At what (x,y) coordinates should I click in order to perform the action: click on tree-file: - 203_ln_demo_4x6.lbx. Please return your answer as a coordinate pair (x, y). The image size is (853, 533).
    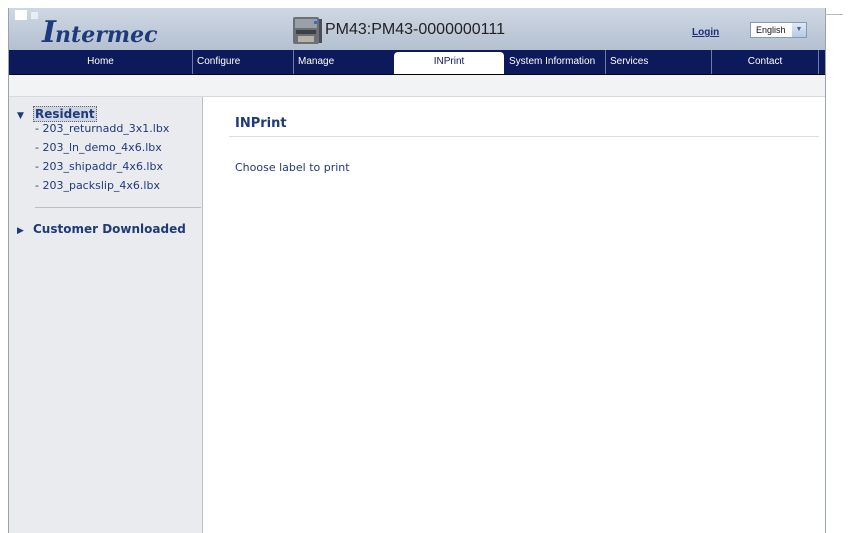
    Looking at the image, I should click on (98, 147).